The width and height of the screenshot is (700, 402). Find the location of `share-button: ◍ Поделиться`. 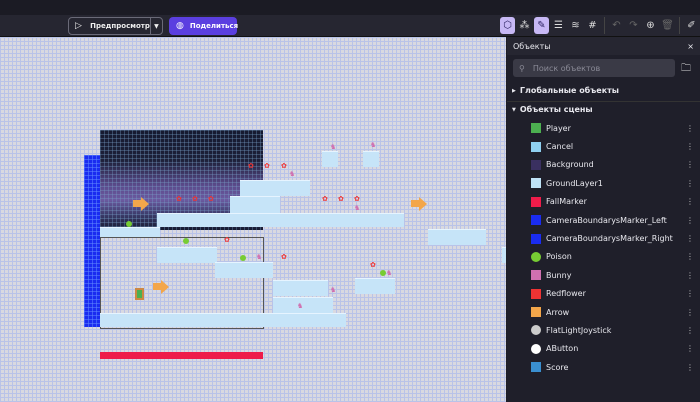

share-button: ◍ Поделиться is located at coordinates (203, 26).